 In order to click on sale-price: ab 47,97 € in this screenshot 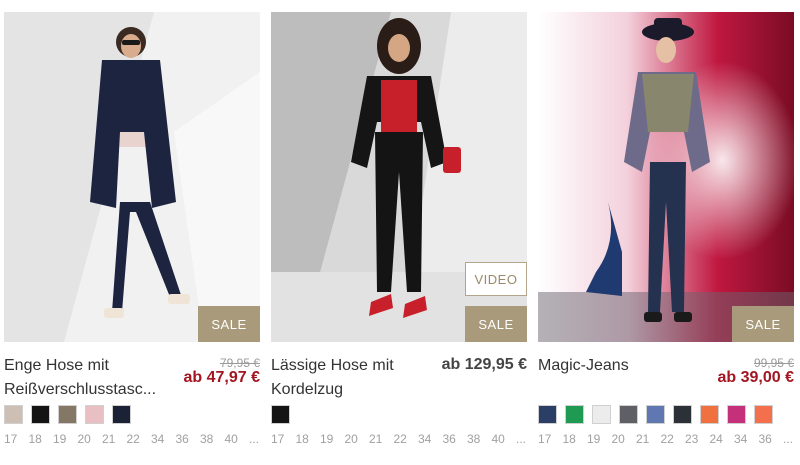, I will do `click(222, 377)`.